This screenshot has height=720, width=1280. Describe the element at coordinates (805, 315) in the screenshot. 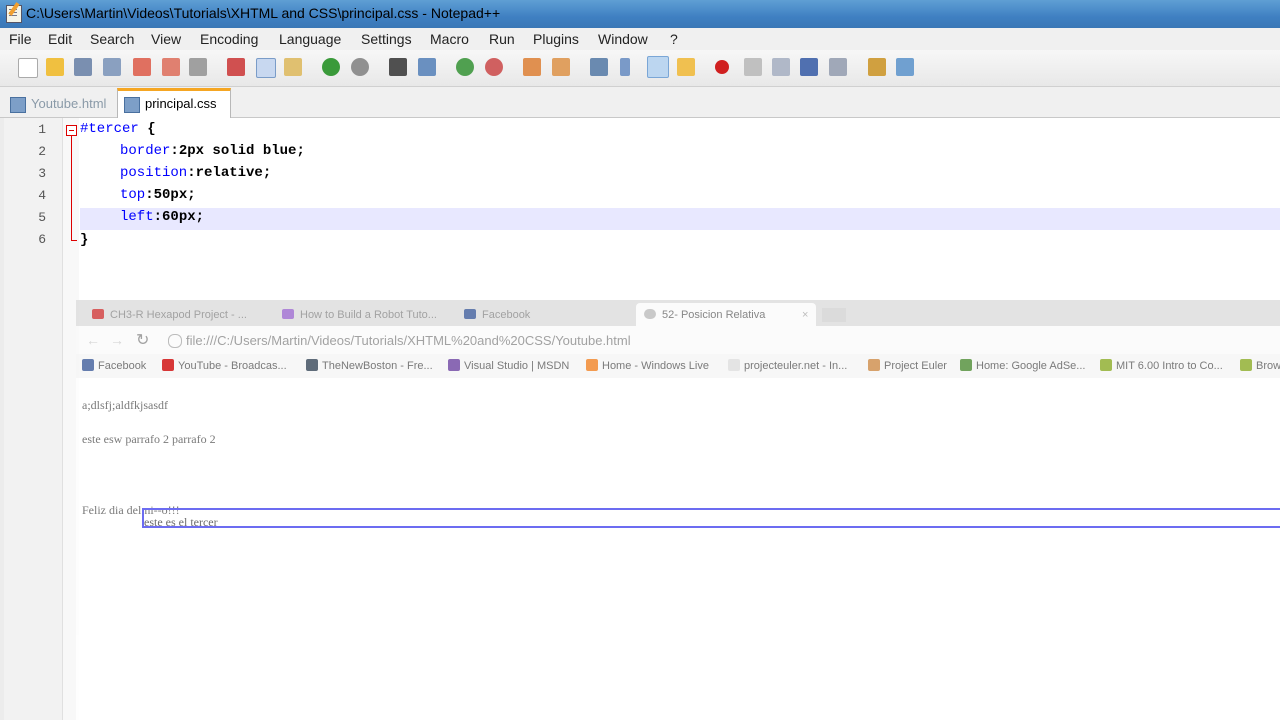

I see `close-tab-icon: ×` at that location.